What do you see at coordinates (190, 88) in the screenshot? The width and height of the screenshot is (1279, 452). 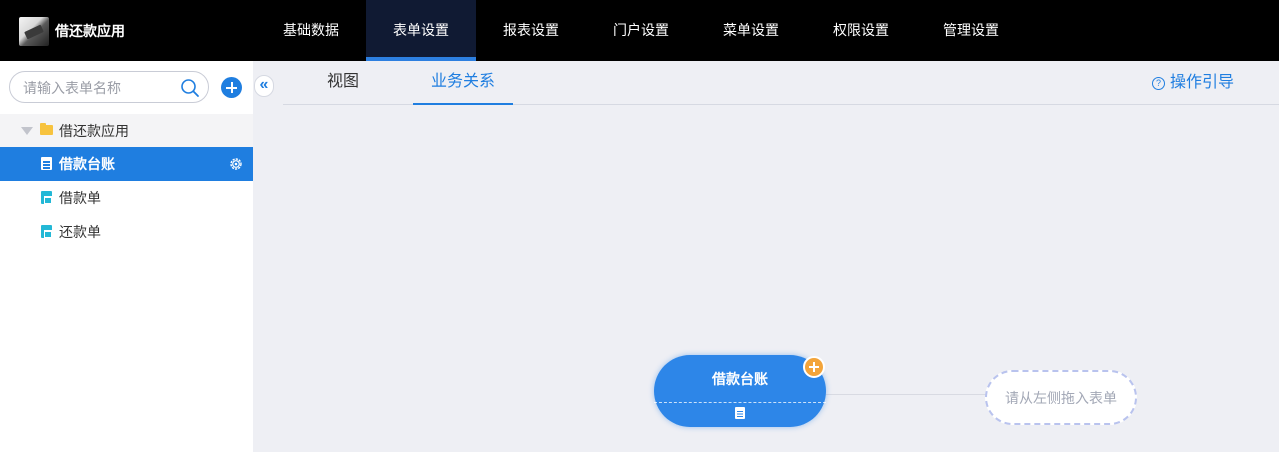 I see `search-icon` at bounding box center [190, 88].